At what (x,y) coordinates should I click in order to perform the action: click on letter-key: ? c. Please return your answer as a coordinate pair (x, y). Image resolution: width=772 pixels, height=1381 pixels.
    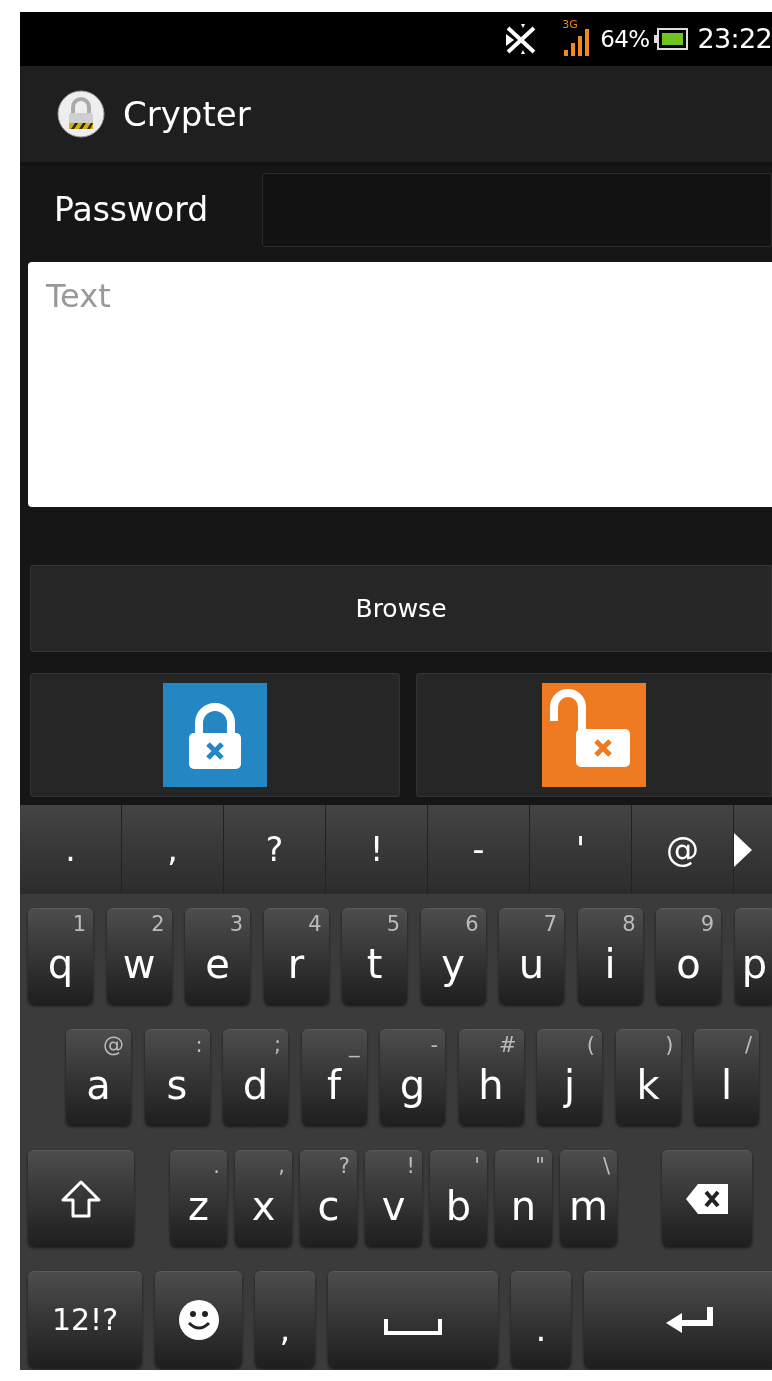
    Looking at the image, I should click on (328, 1198).